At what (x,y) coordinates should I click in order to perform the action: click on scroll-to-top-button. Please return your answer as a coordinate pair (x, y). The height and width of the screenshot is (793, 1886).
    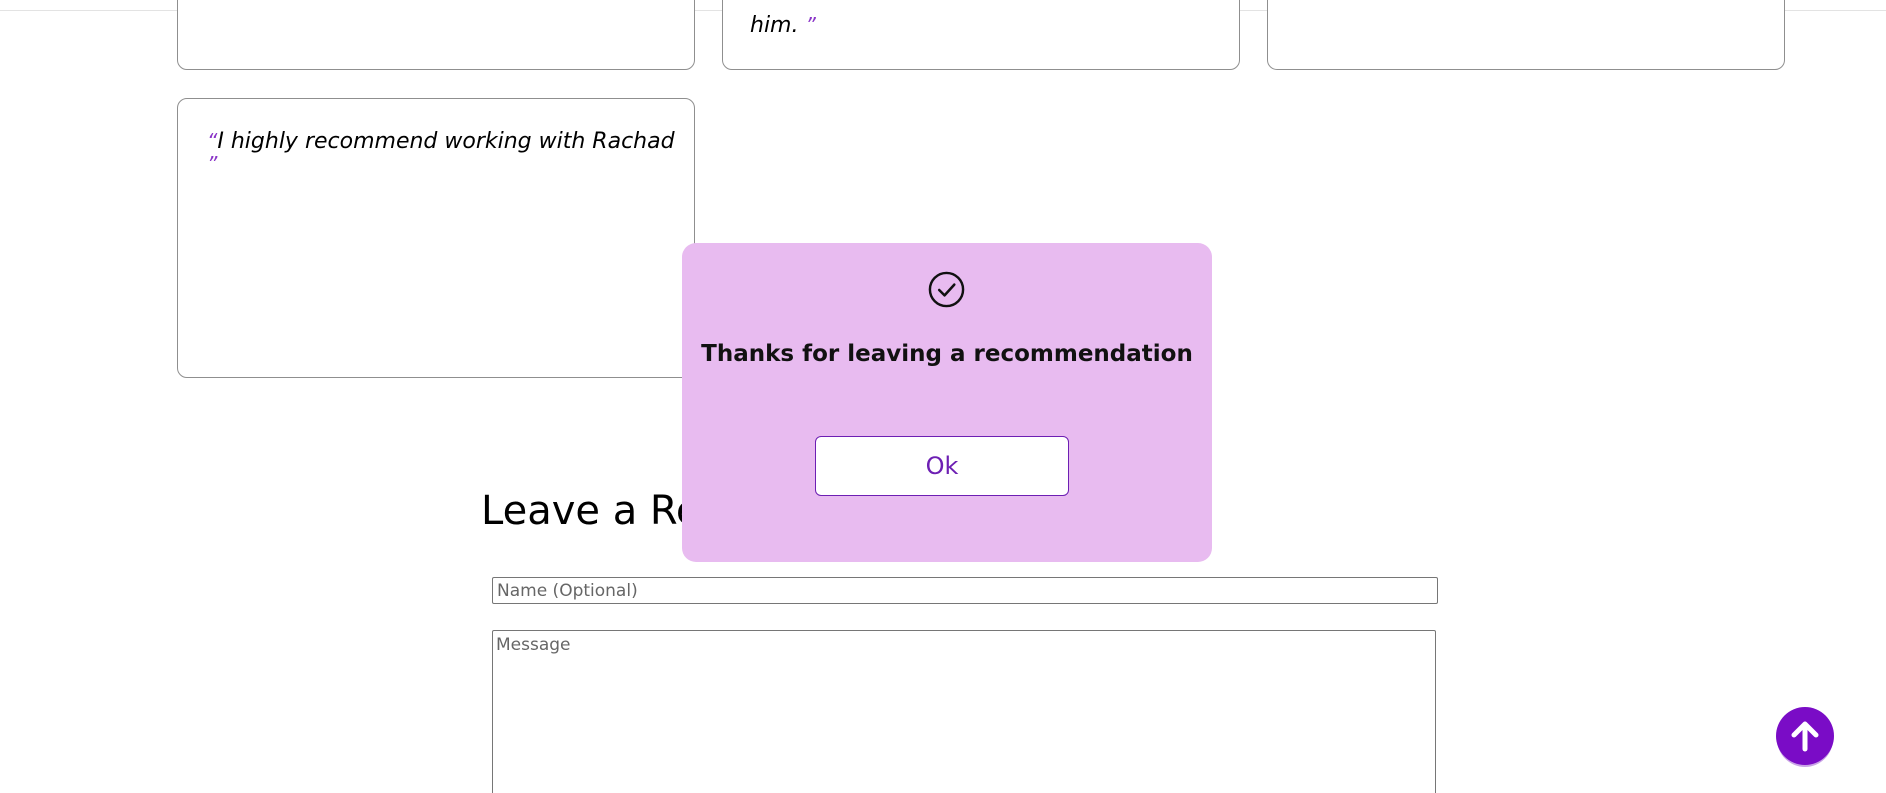
    Looking at the image, I should click on (1805, 736).